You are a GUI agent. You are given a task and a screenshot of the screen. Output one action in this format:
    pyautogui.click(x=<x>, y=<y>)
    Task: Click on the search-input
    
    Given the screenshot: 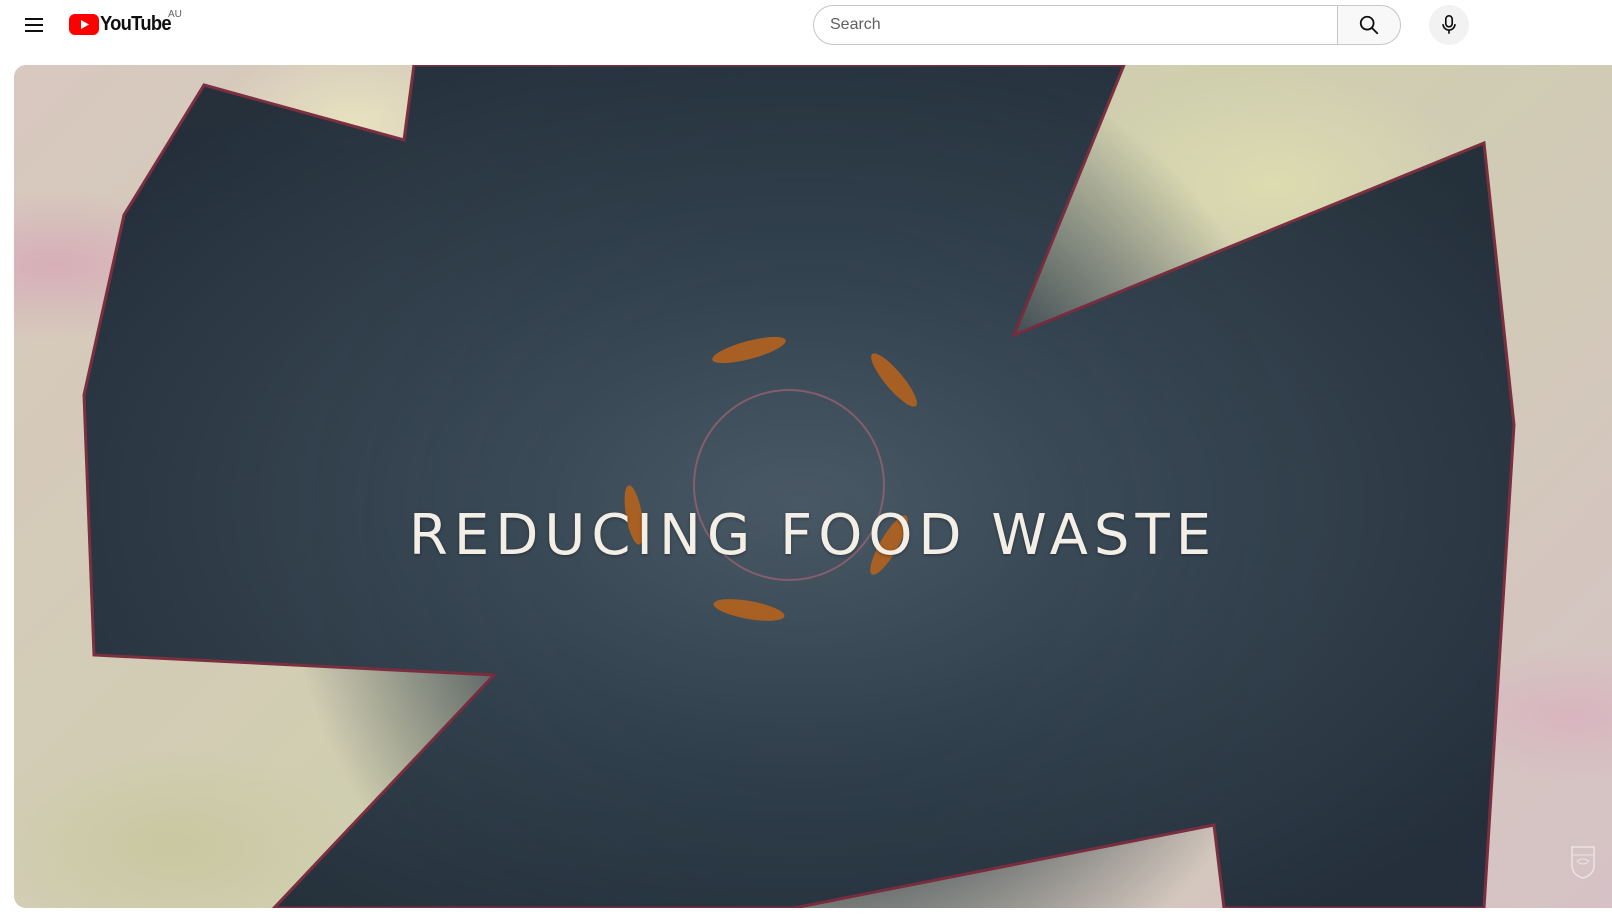 What is the action you would take?
    pyautogui.click(x=1075, y=25)
    